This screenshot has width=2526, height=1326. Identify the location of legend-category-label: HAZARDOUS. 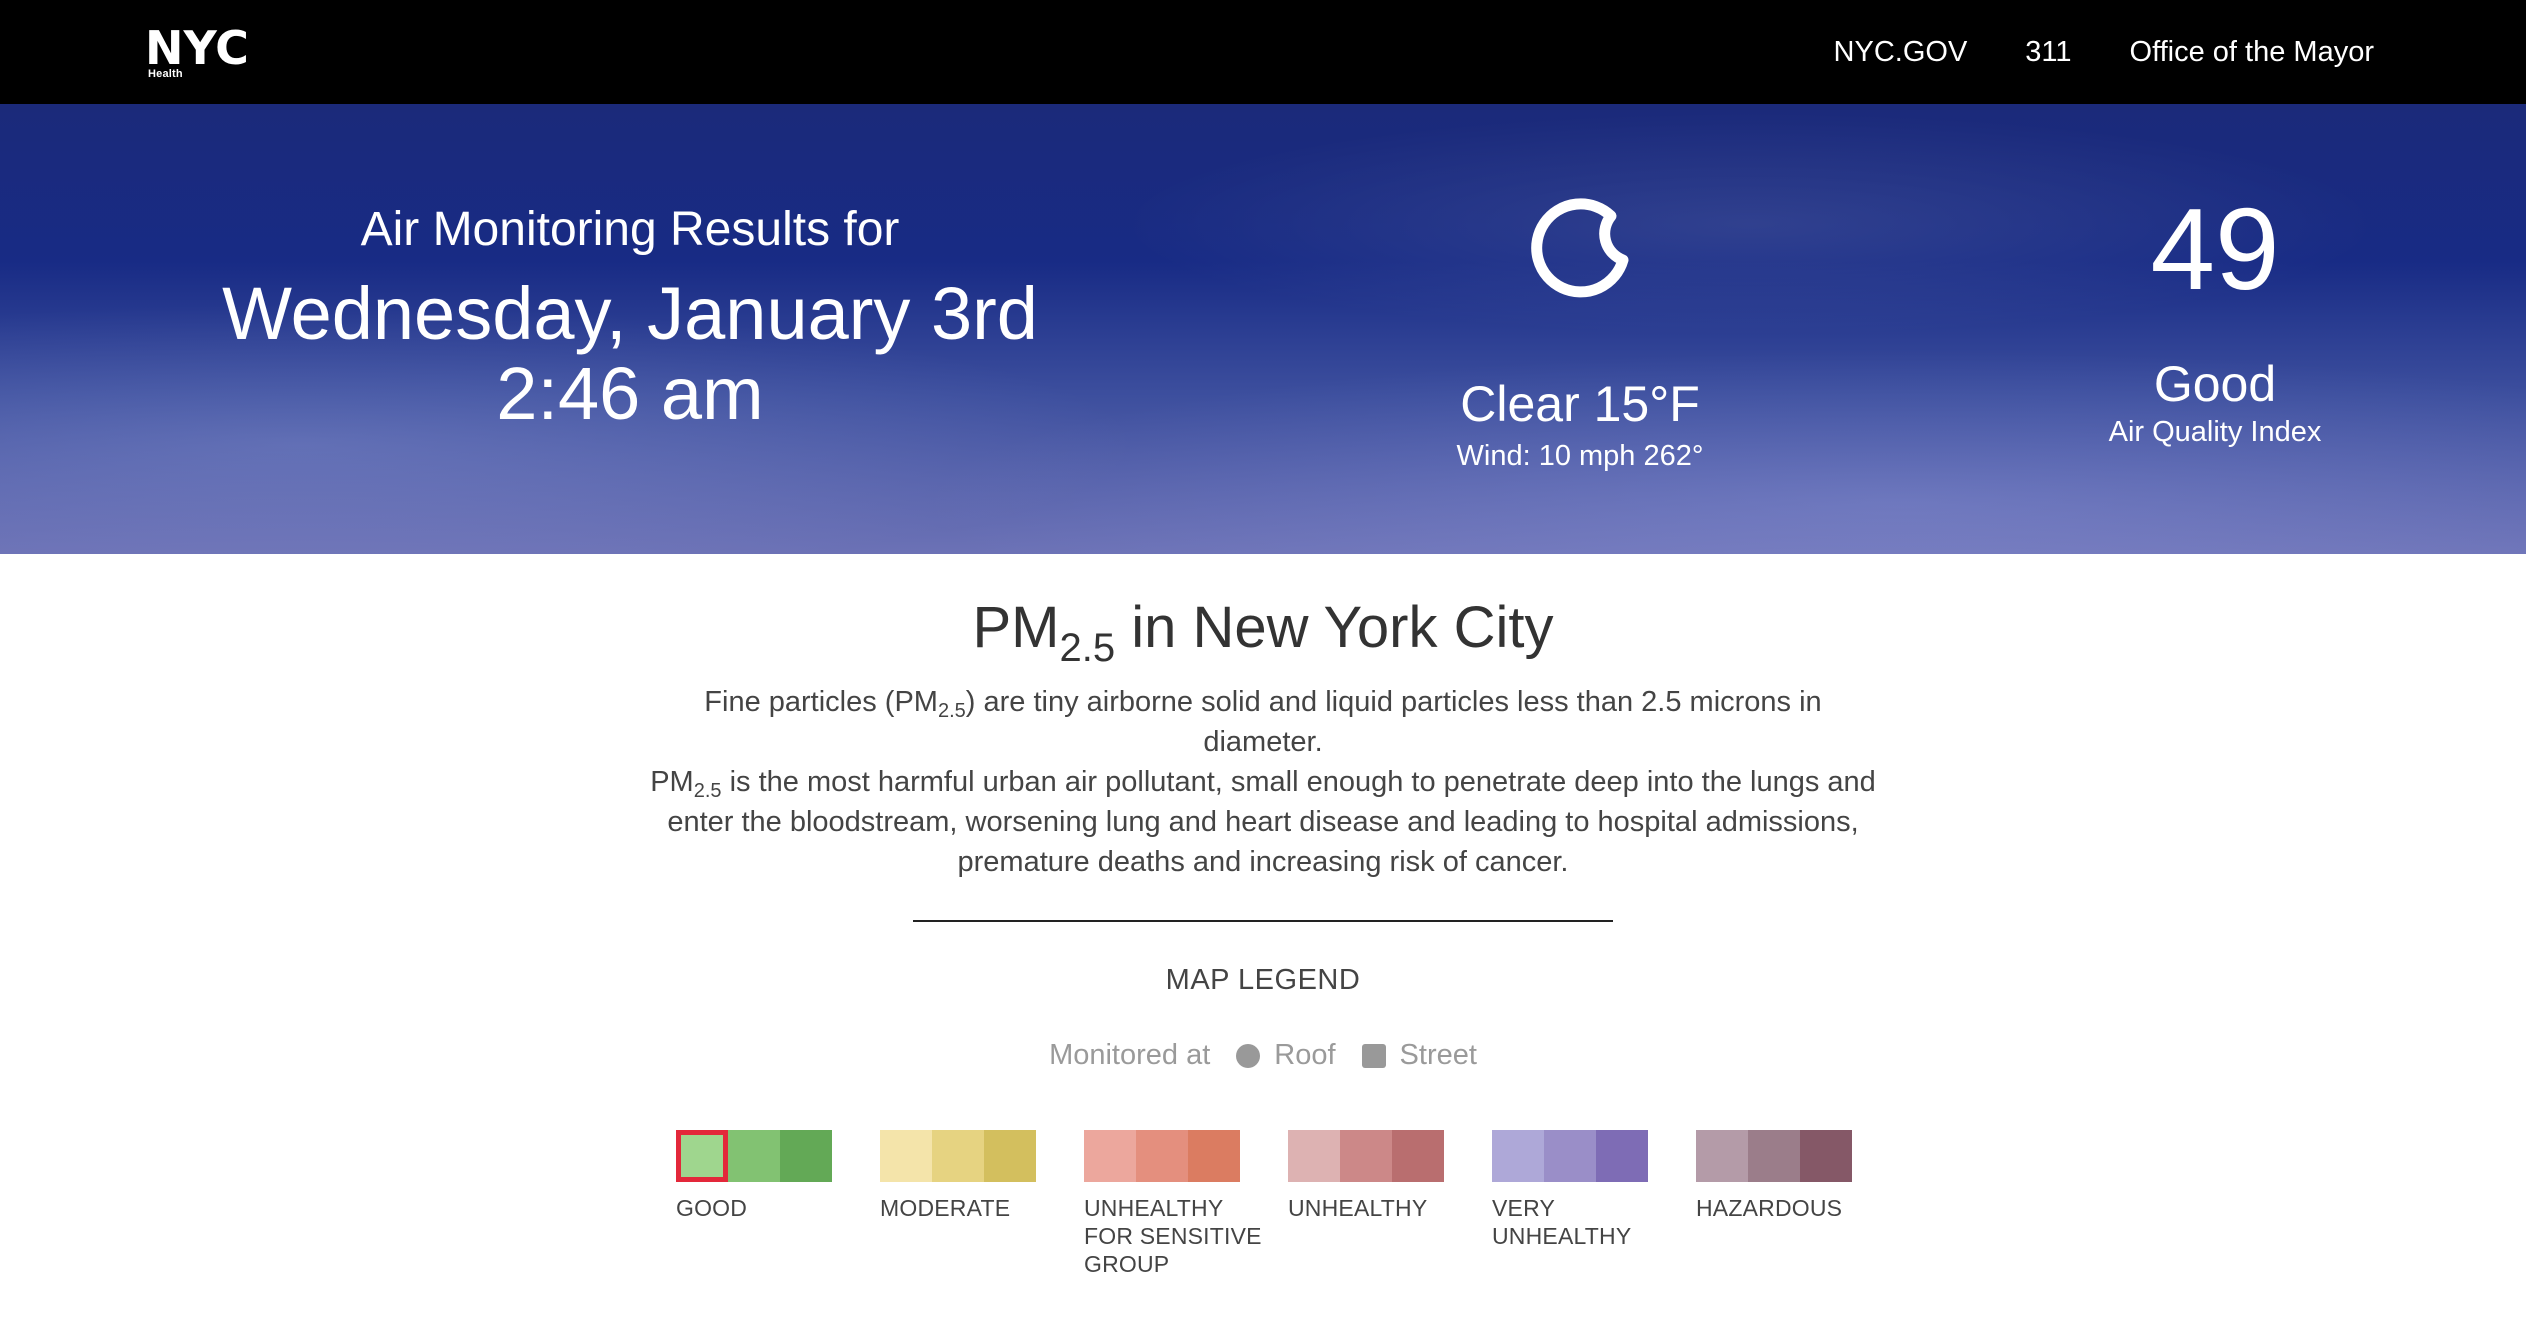
(1769, 1208).